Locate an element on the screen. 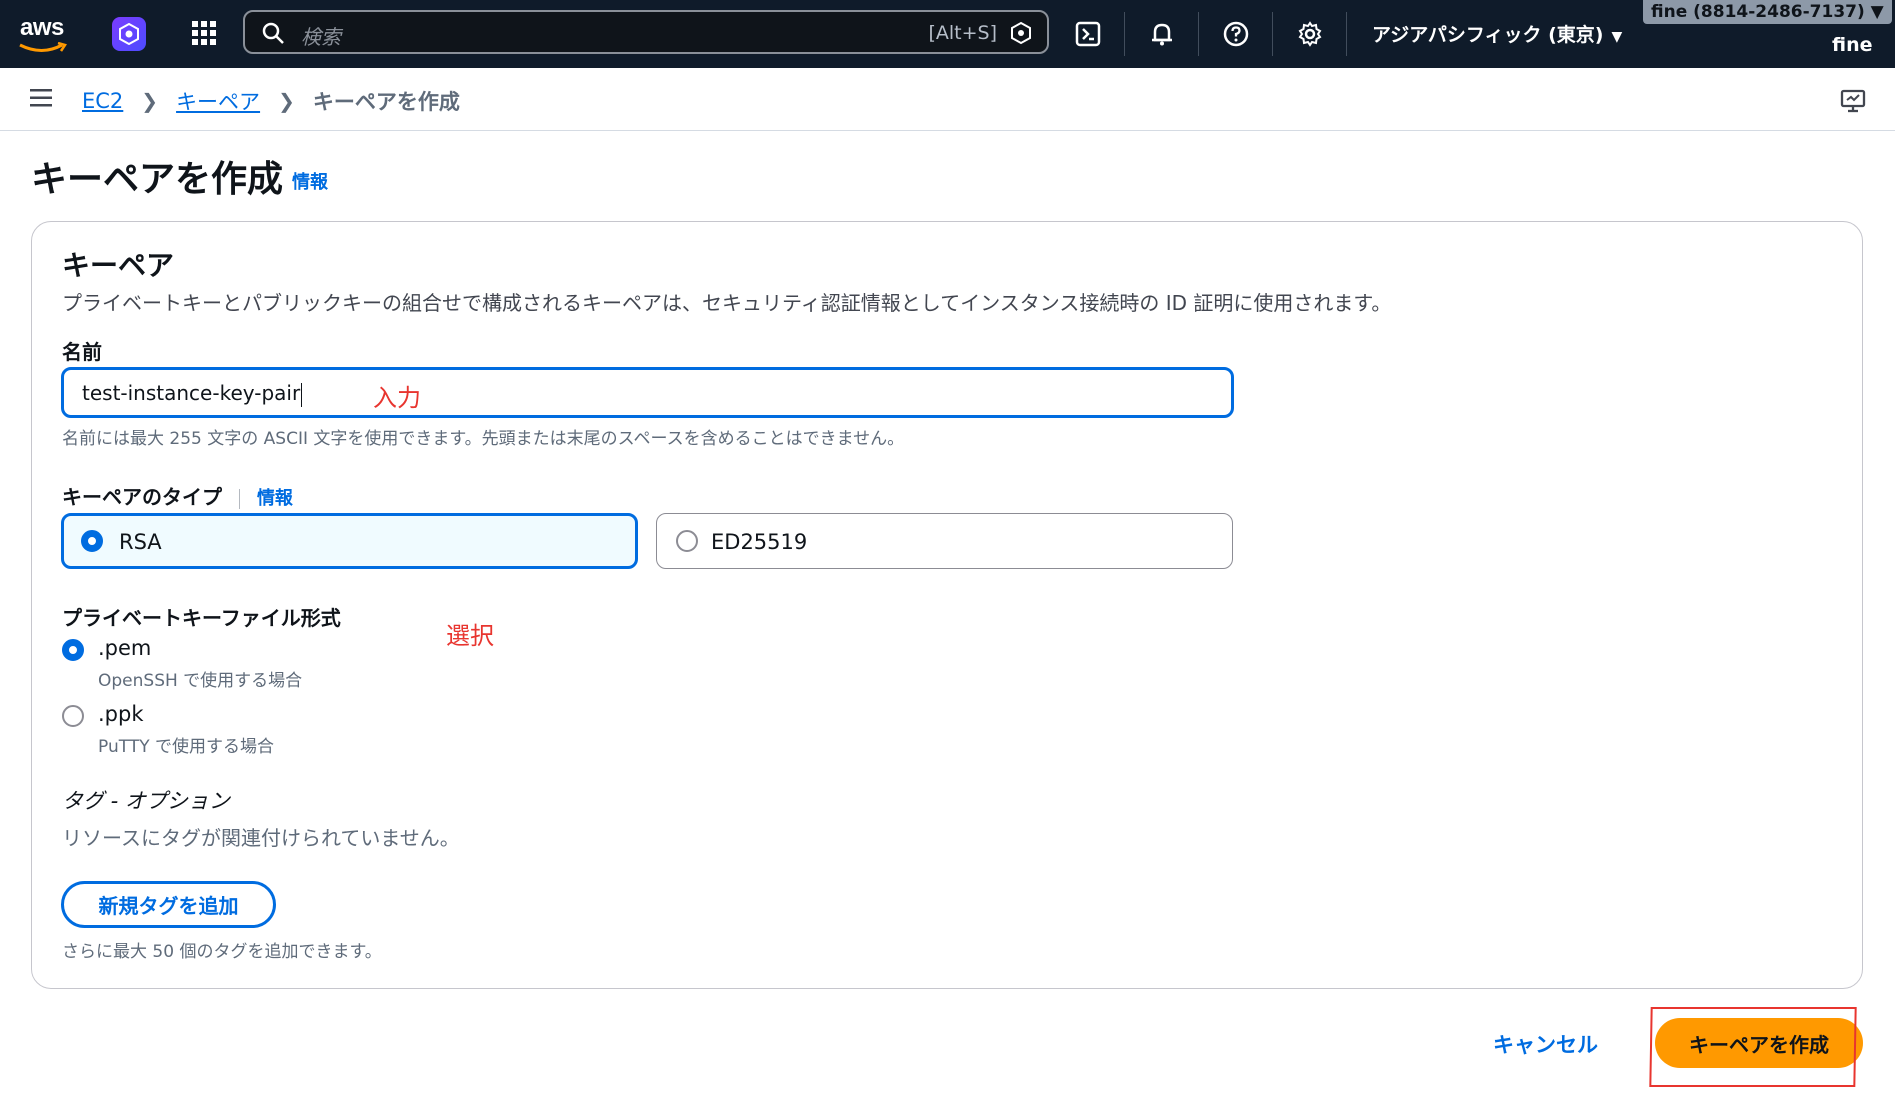 The image size is (1895, 1096). key-type-label: キーペアのタイプ 情報 is located at coordinates (177, 495).